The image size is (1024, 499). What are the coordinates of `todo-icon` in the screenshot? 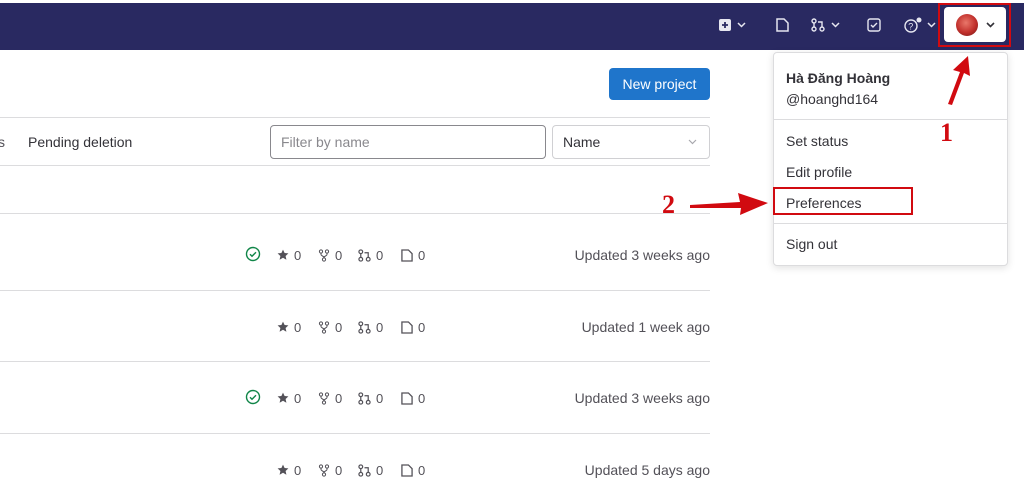 It's located at (874, 25).